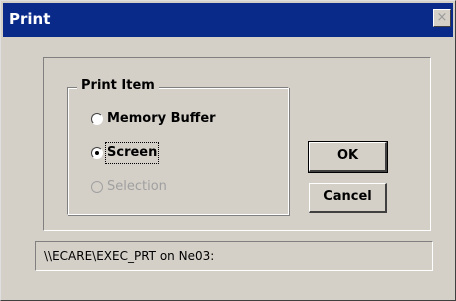 The height and width of the screenshot is (301, 456). I want to click on printer-status-field: \\ECARE\EXEC_PRT on Ne03:, so click(234, 256).